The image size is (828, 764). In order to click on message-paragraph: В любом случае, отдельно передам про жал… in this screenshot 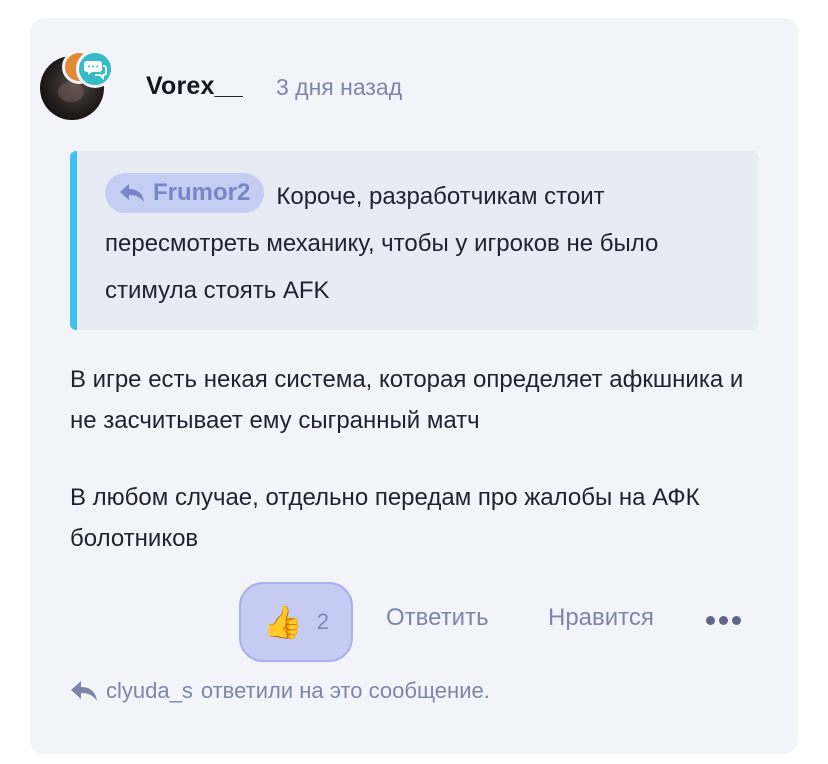, I will do `click(385, 518)`.